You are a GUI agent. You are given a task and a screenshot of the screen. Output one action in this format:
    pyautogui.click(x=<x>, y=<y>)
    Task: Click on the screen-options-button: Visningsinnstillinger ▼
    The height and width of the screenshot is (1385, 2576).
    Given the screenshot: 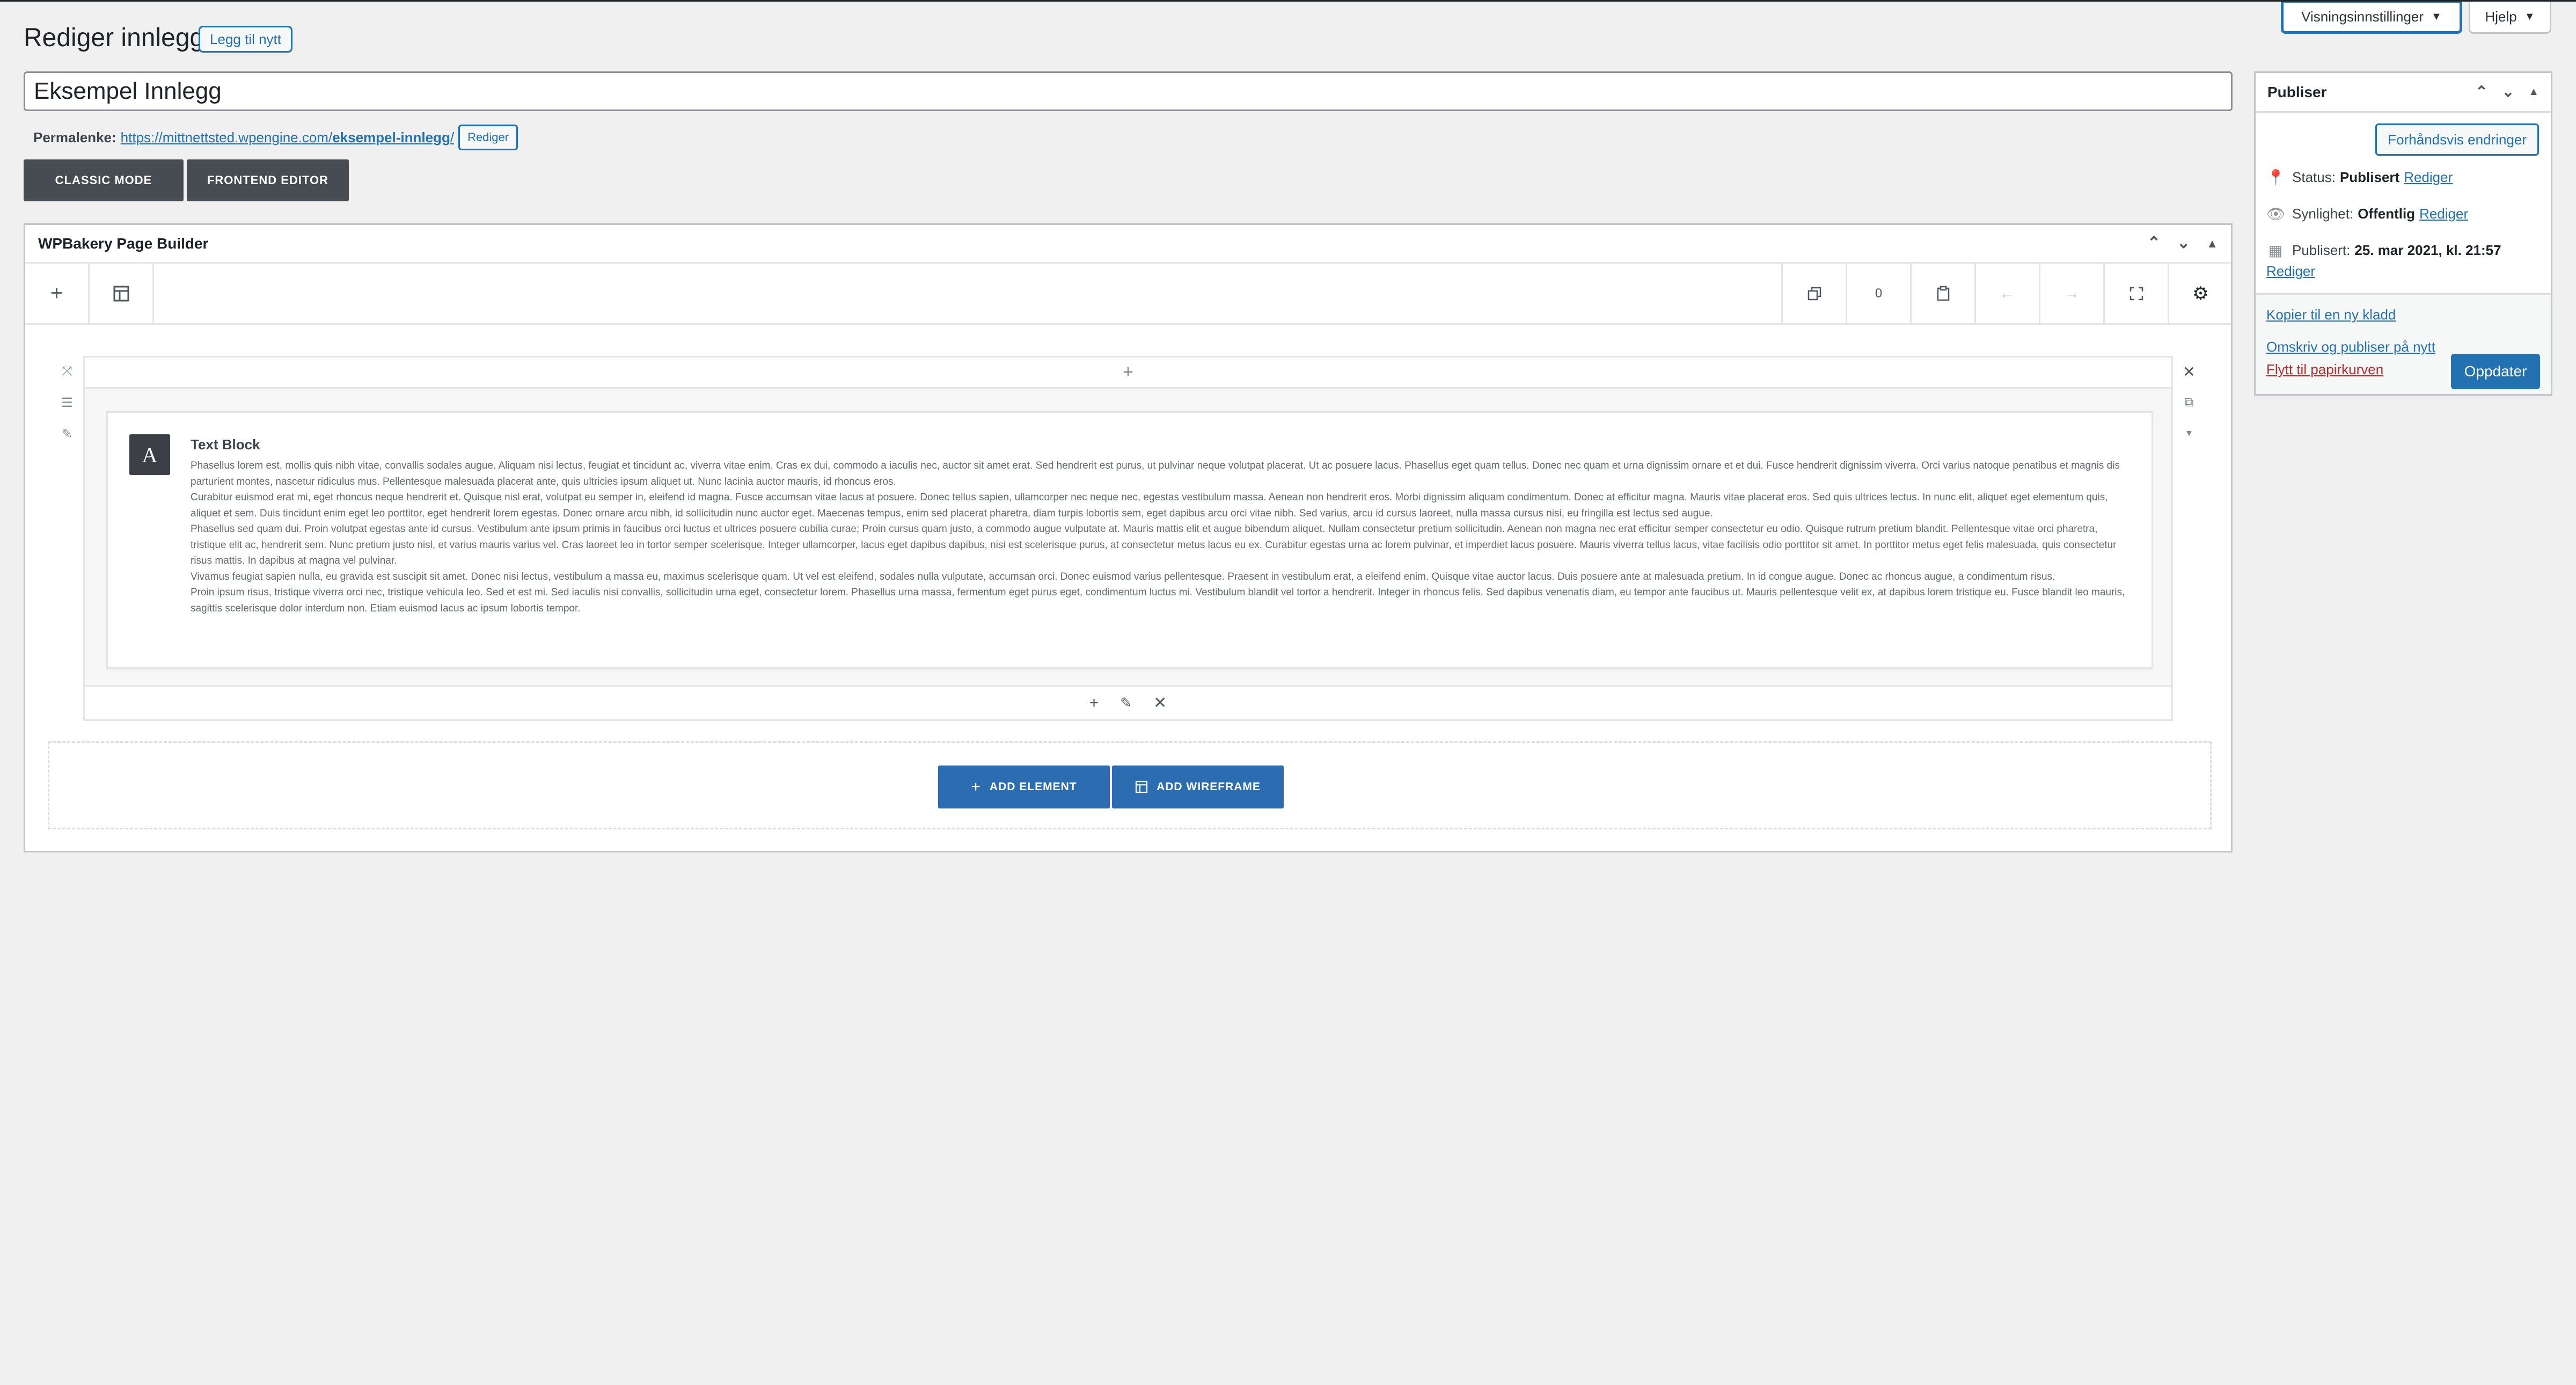 What is the action you would take?
    pyautogui.click(x=2371, y=18)
    